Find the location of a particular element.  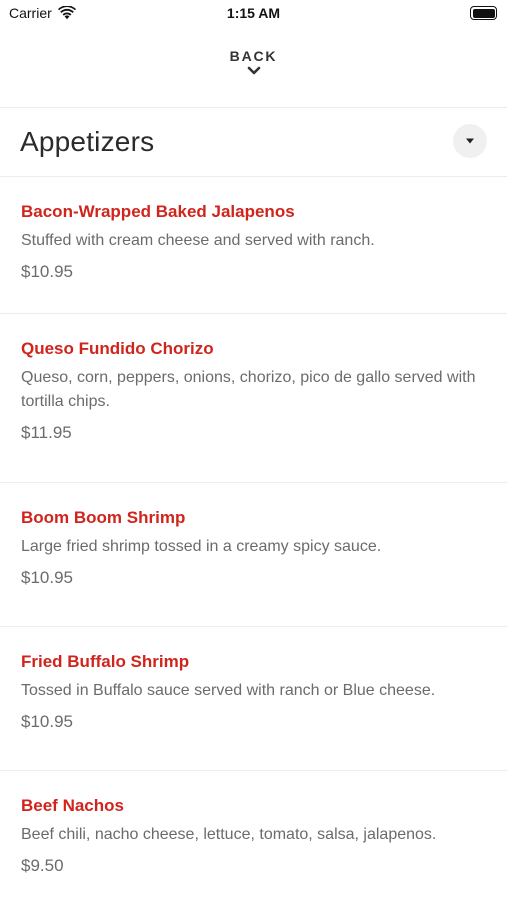

chevron-down-icon is located at coordinates (253, 70).